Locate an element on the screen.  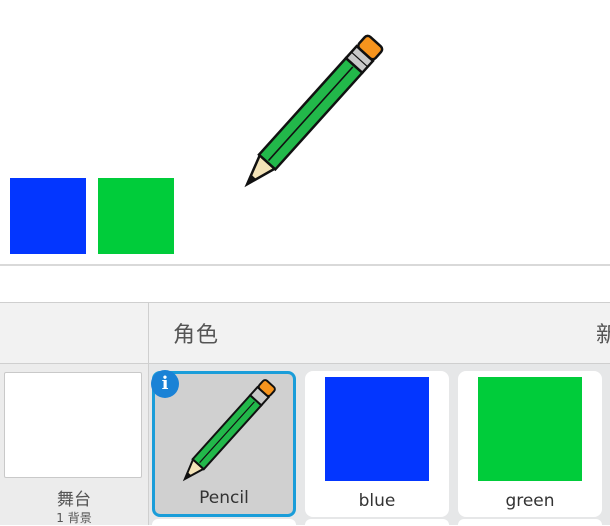
spacer is located at coordinates (305, 284).